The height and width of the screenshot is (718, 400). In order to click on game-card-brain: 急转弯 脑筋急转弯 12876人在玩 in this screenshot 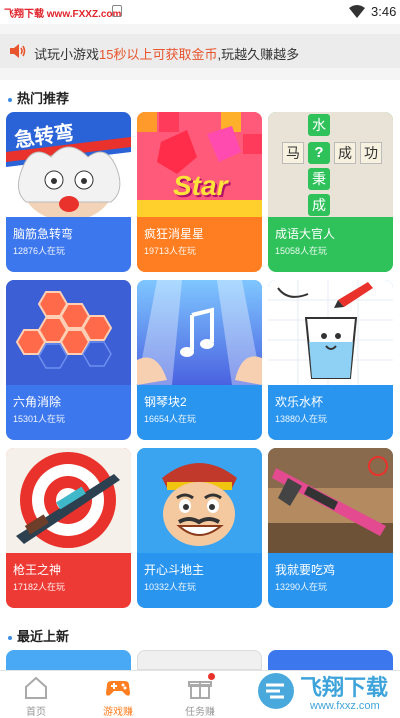, I will do `click(68, 192)`.